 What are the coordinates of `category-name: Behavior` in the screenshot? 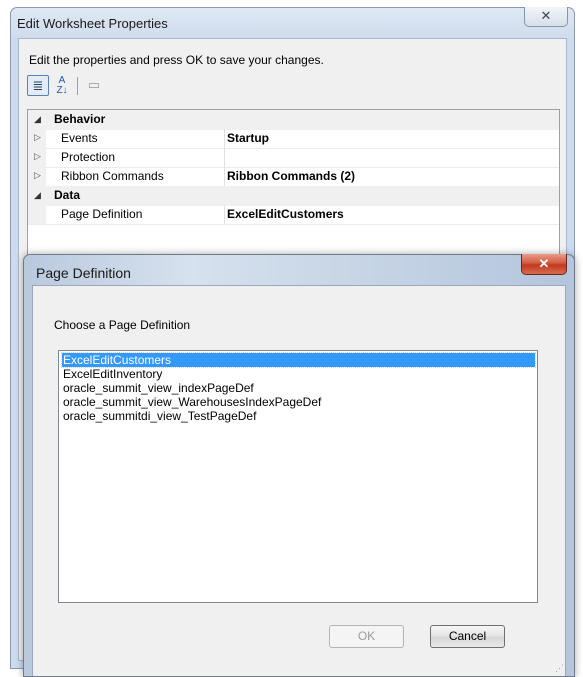 It's located at (80, 119).